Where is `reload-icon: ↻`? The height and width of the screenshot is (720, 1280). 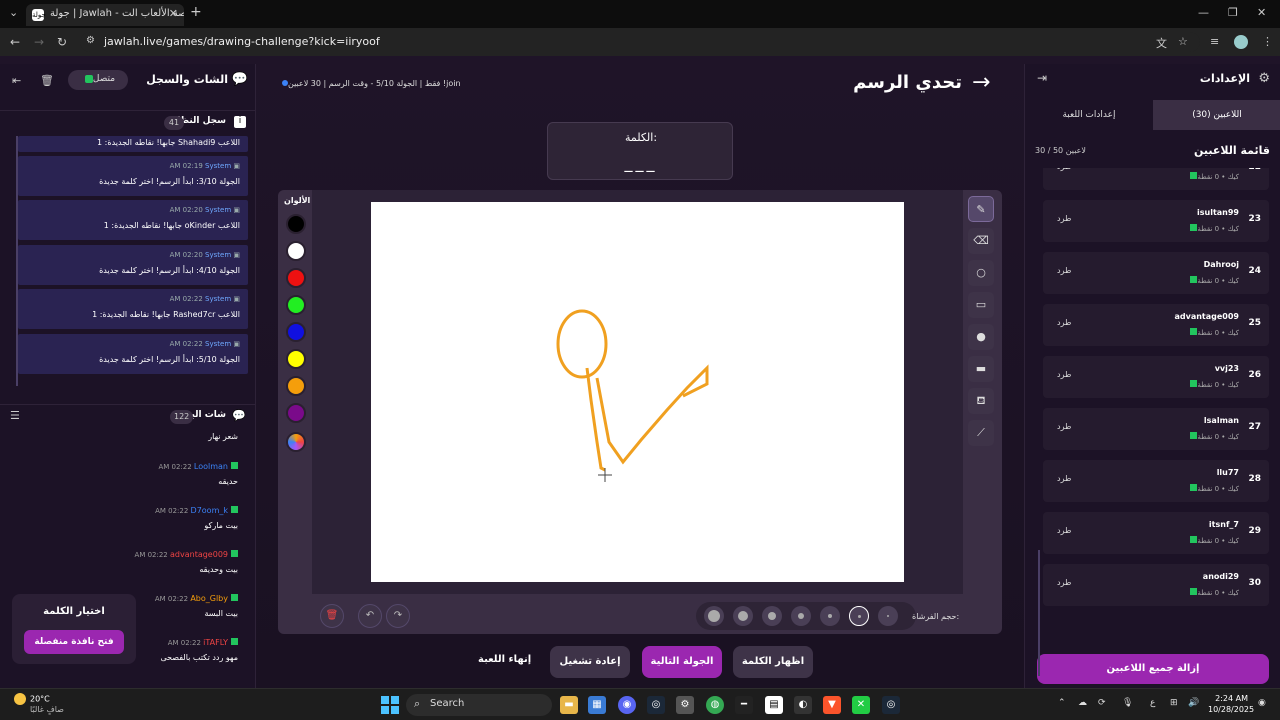
reload-icon: ↻ is located at coordinates (62, 42).